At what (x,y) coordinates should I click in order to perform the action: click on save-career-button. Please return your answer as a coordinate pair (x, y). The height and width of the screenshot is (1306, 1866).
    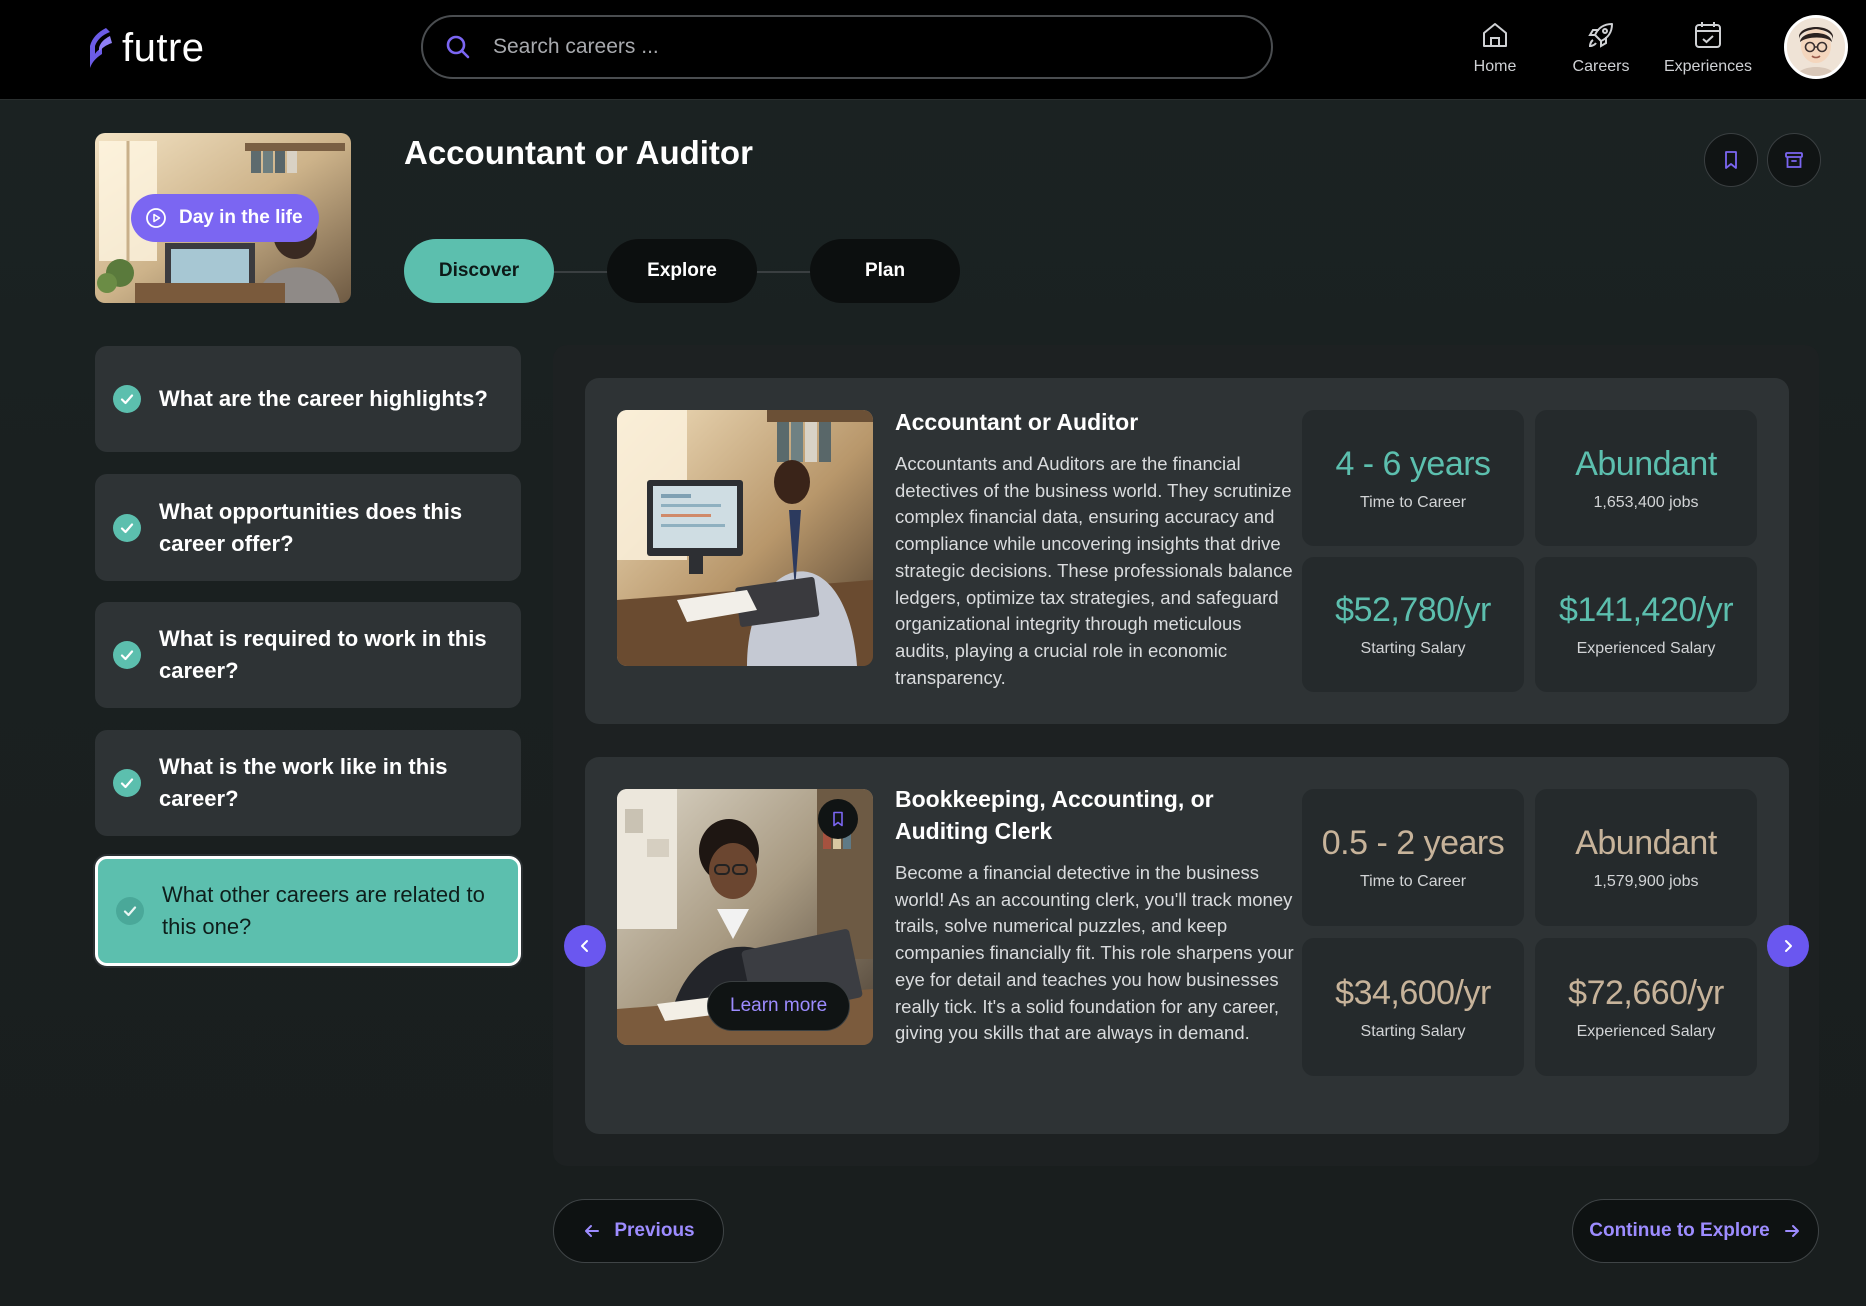
    Looking at the image, I should click on (838, 819).